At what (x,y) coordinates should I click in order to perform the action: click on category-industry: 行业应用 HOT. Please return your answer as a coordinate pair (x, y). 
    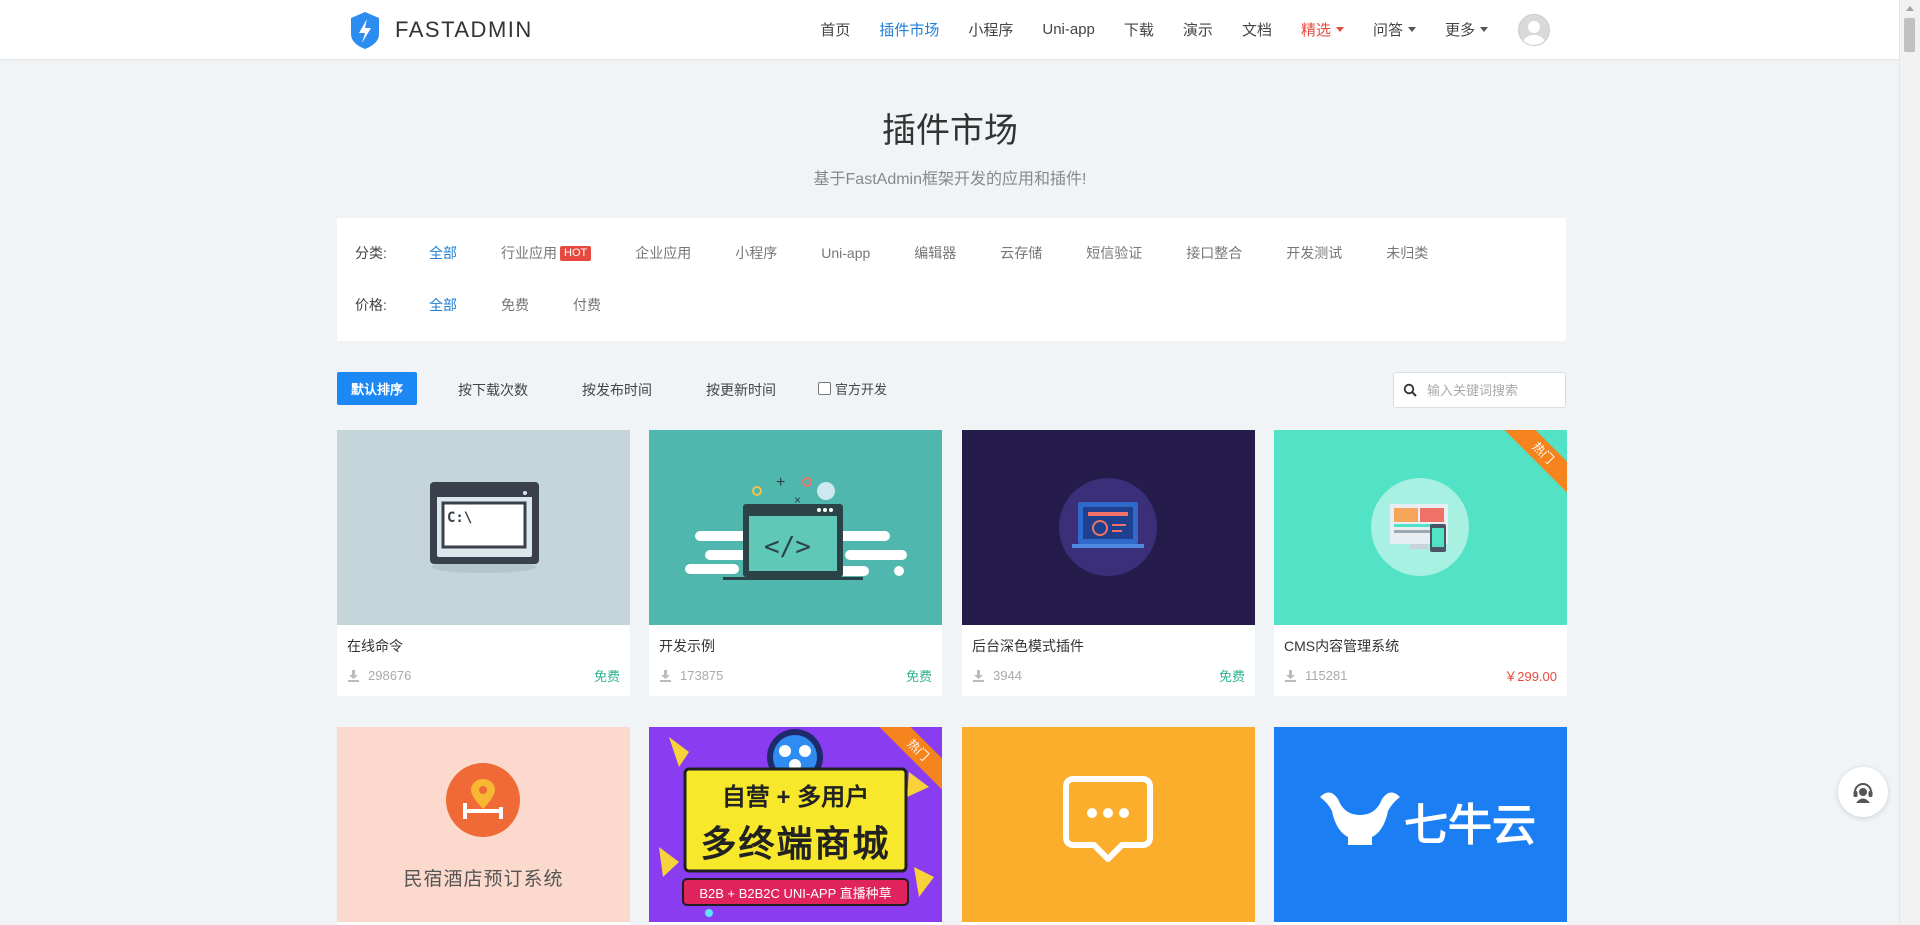
    Looking at the image, I should click on (546, 253).